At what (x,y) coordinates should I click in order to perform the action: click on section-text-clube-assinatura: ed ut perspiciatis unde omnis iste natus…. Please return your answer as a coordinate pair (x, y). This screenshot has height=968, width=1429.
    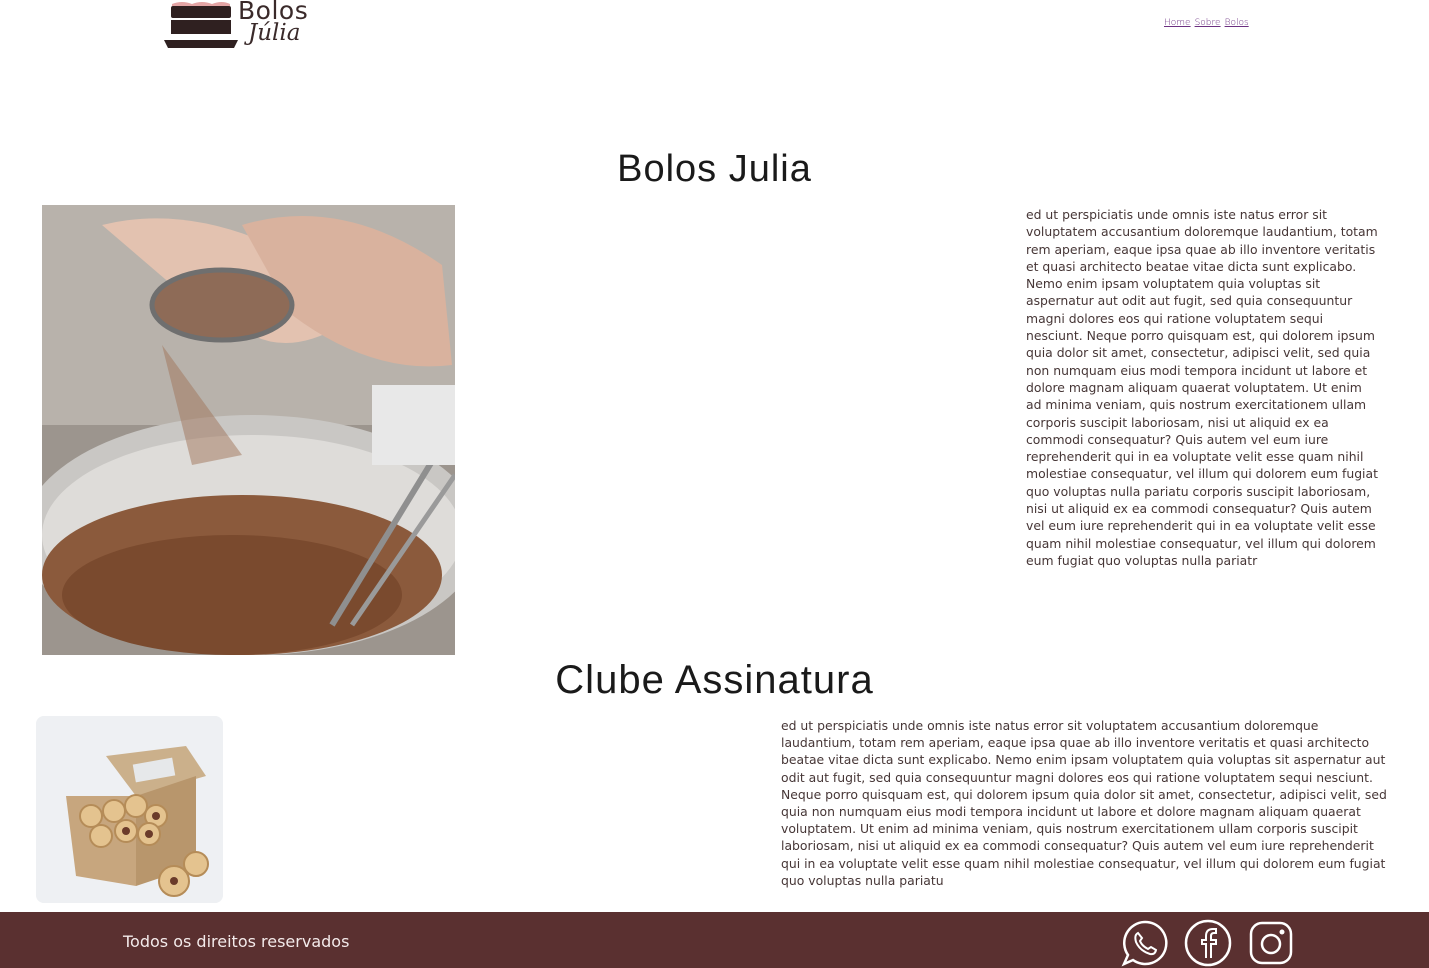
    Looking at the image, I should click on (1084, 803).